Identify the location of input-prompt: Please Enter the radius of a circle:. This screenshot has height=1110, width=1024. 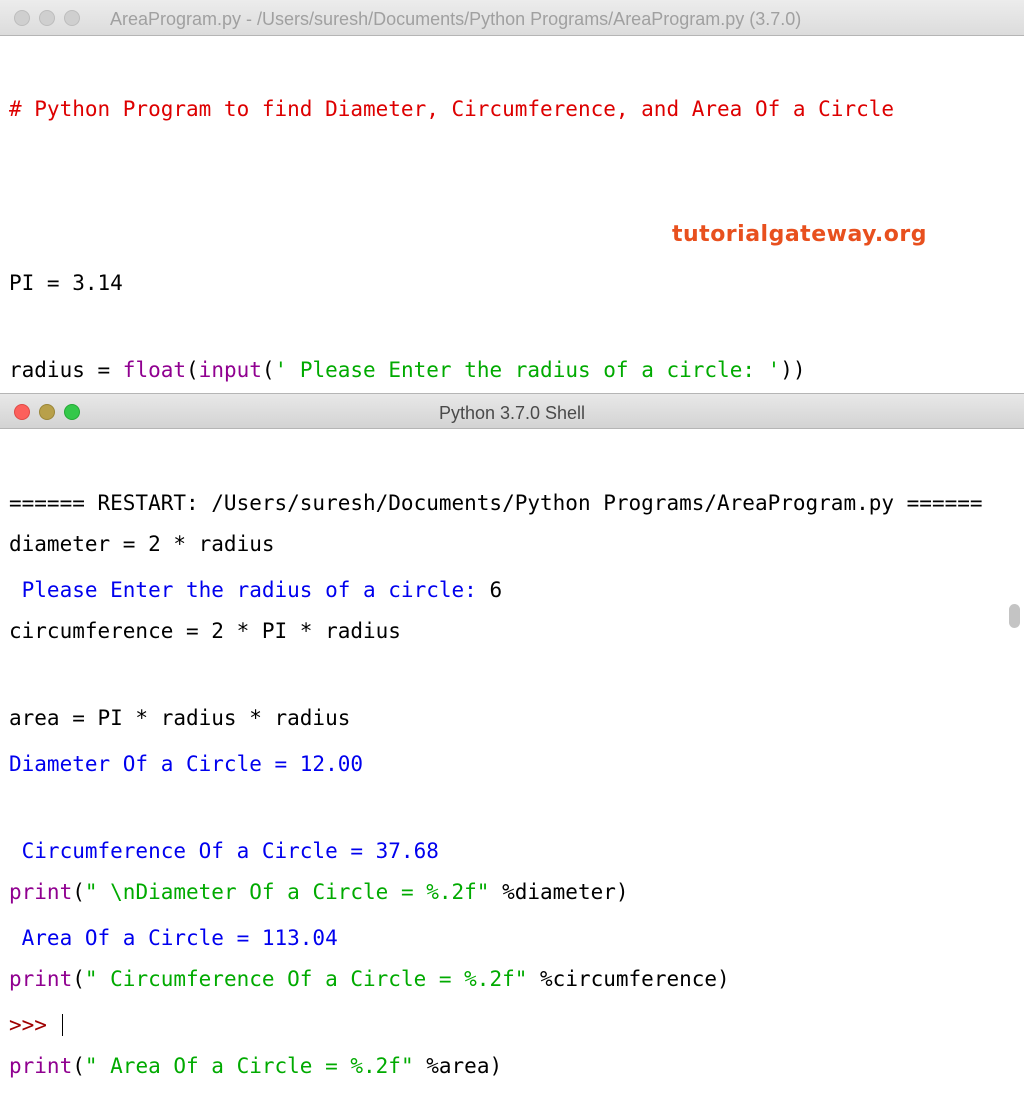
(249, 590).